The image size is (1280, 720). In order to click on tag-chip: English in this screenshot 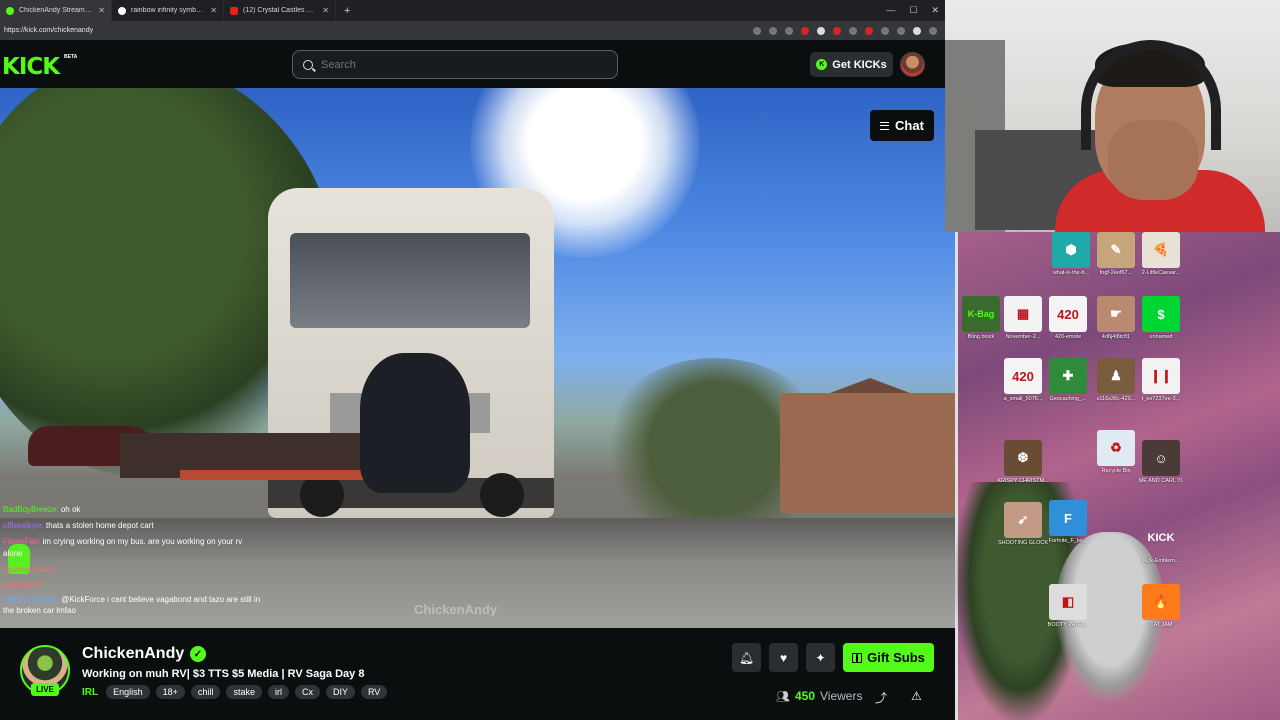, I will do `click(128, 692)`.